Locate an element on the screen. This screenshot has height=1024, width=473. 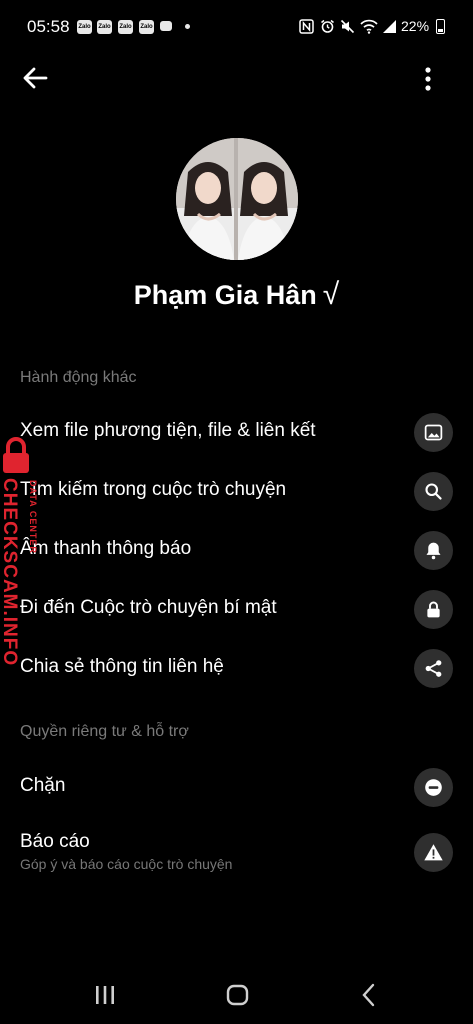
more-options-button is located at coordinates (428, 79).